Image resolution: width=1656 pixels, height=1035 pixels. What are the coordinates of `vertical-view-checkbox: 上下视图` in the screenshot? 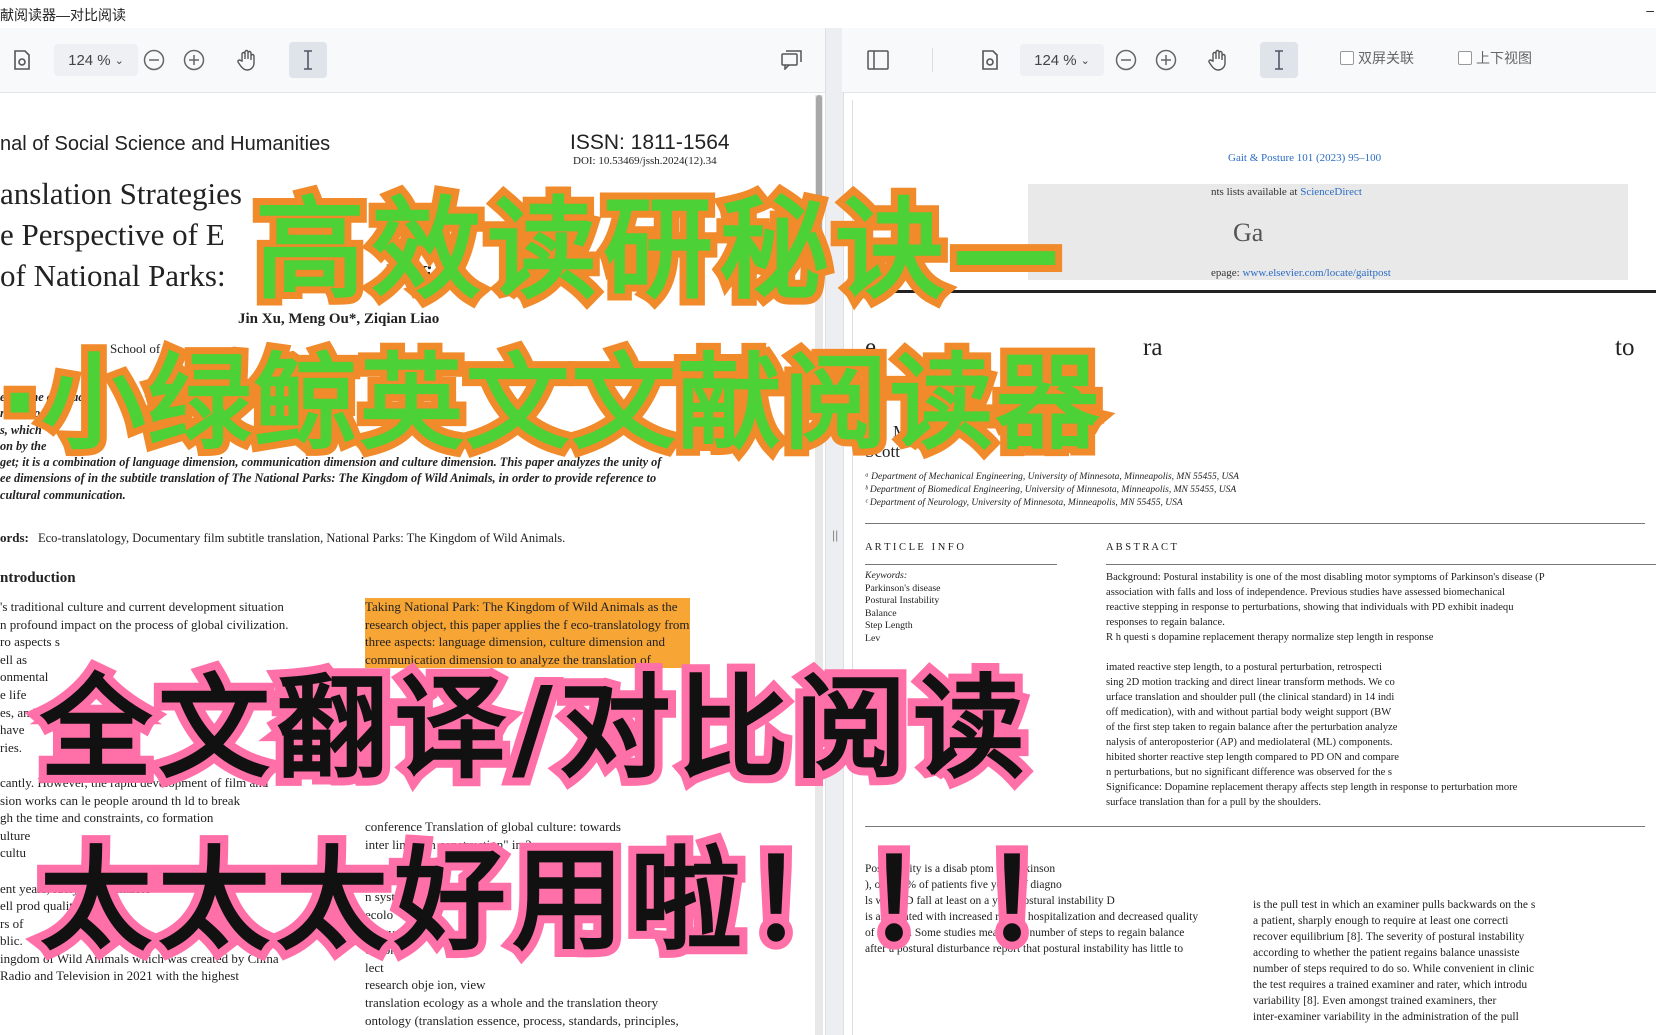 It's located at (1495, 58).